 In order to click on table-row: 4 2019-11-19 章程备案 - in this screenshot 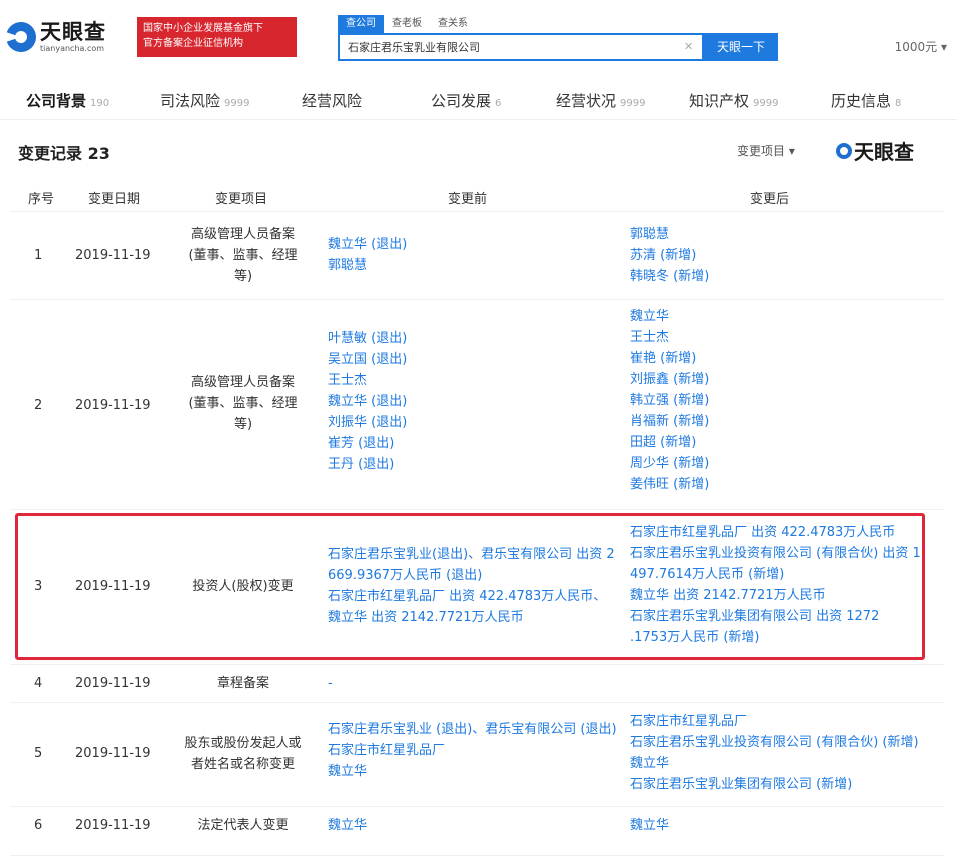, I will do `click(477, 684)`.